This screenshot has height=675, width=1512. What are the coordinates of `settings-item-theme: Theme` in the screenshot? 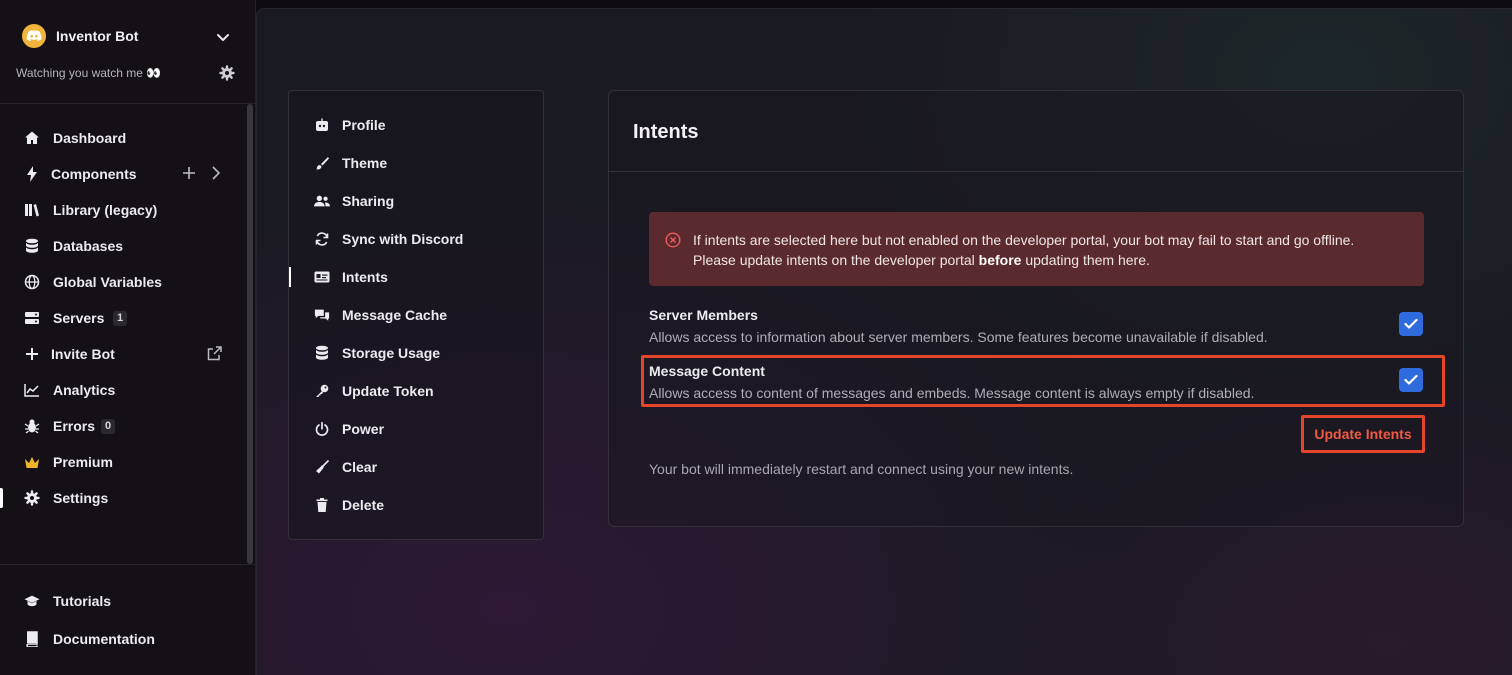 It's located at (416, 163).